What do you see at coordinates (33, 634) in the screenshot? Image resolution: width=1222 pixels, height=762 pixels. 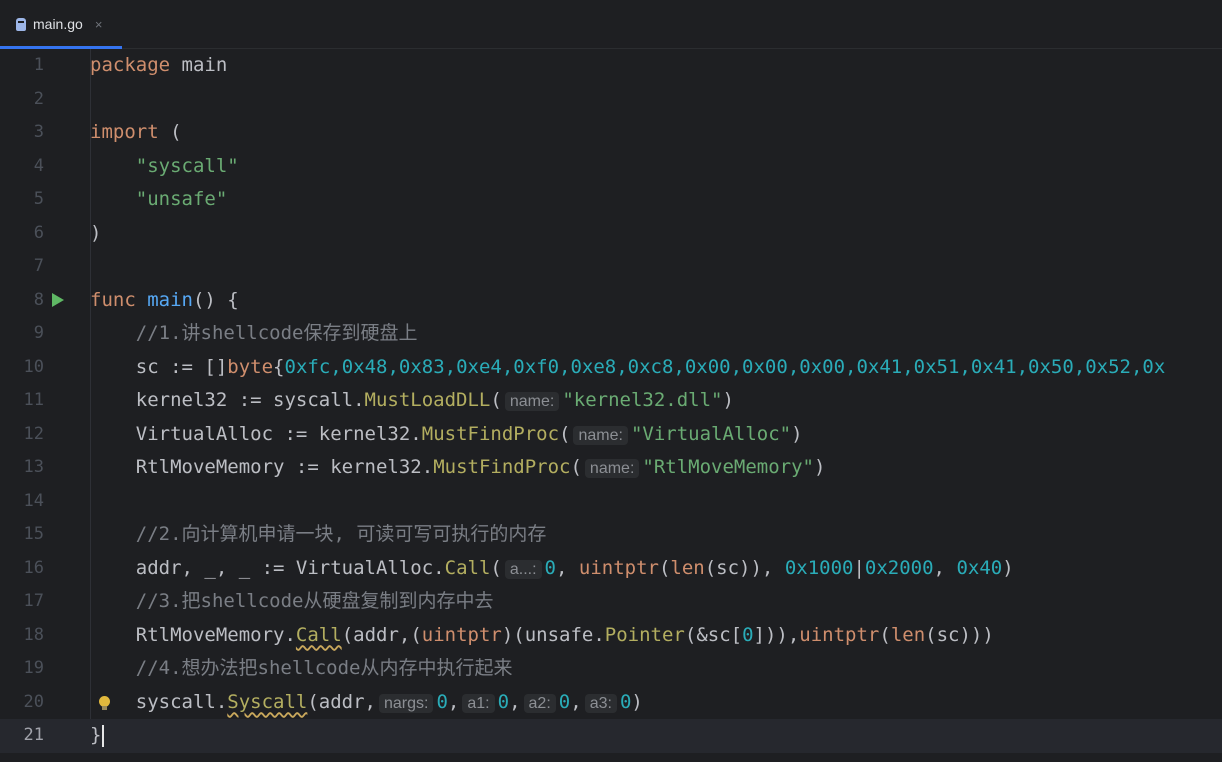 I see `line-number: 18` at bounding box center [33, 634].